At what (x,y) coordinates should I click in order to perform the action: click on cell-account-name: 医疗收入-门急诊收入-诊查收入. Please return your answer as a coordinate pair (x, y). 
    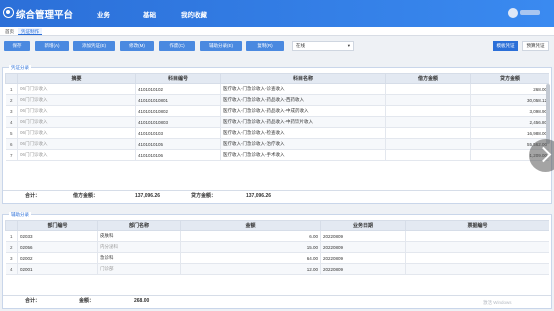
    Looking at the image, I should click on (303, 89).